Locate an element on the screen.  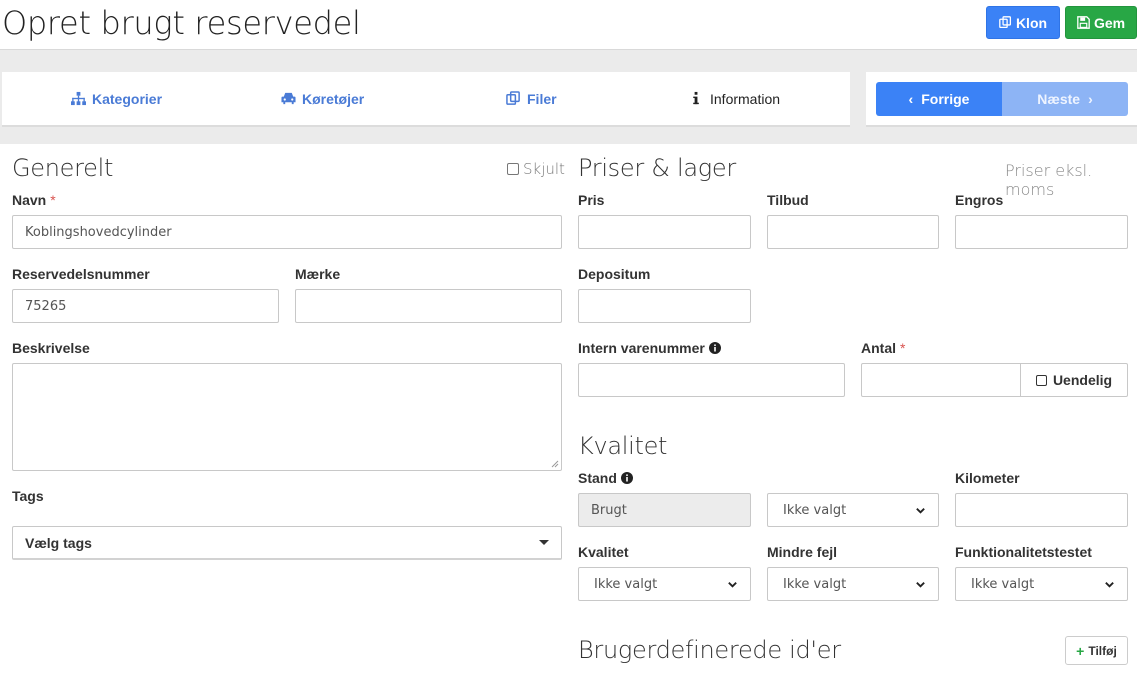
tags-select: Vælg tags is located at coordinates (287, 543).